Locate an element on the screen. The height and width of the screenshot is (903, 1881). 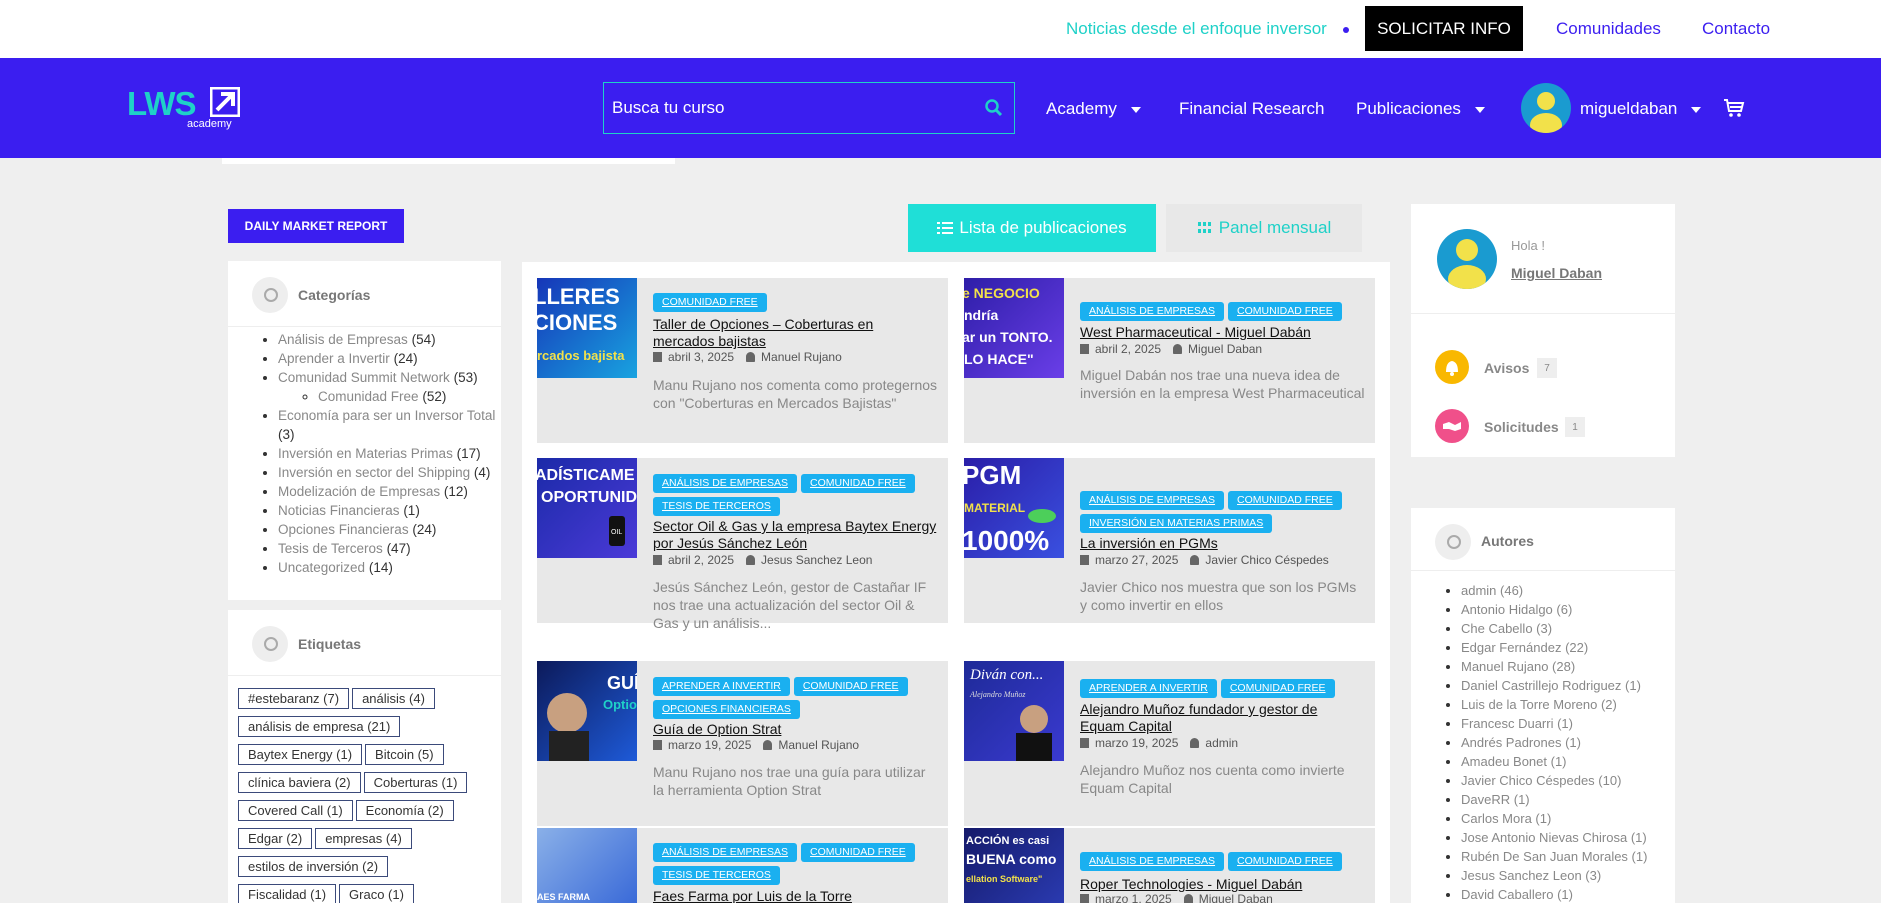
daily-market-report-button: DAILY MARKET REPORT is located at coordinates (316, 226).